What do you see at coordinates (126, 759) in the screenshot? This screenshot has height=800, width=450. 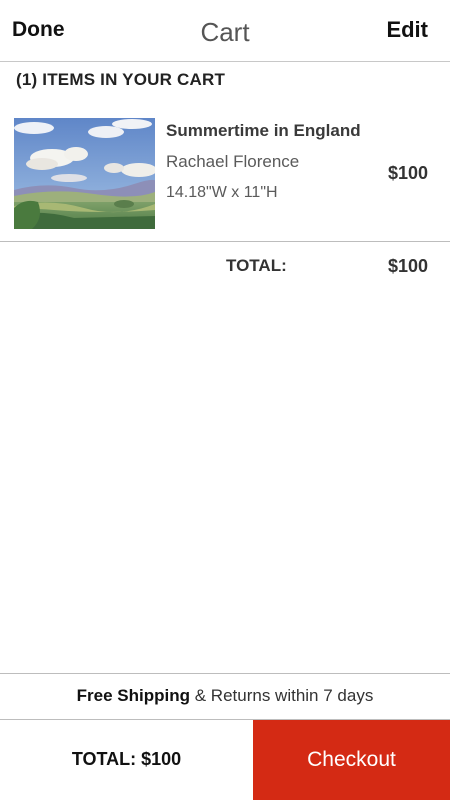 I see `footer-total: TOTAL: $100` at bounding box center [126, 759].